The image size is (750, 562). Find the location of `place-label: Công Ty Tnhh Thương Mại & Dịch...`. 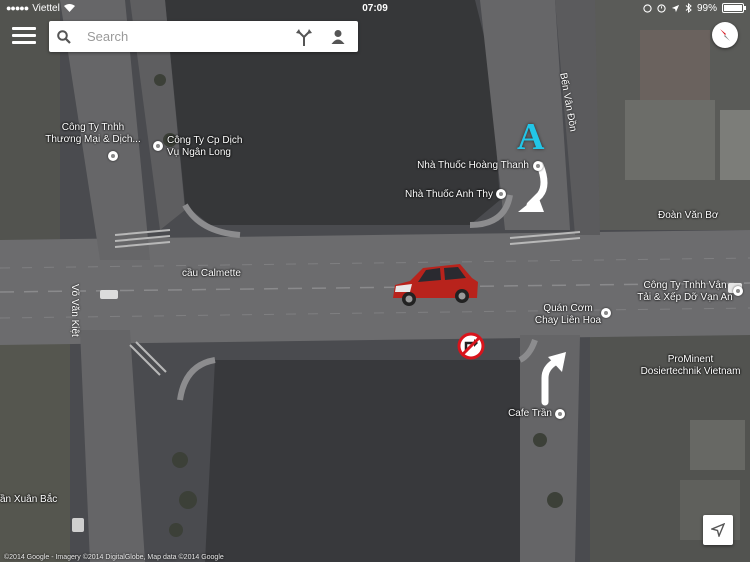

place-label: Công Ty Tnhh Thương Mại & Dịch... is located at coordinates (93, 134).